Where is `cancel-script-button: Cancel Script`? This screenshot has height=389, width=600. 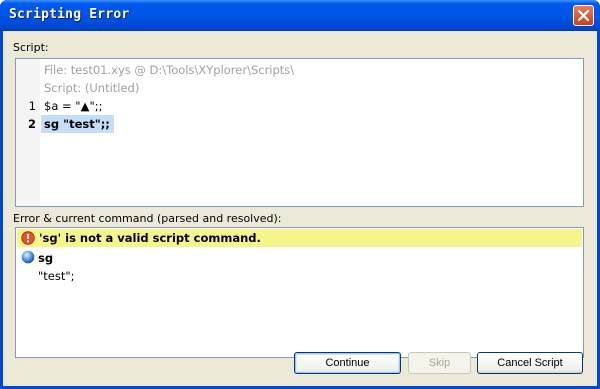
cancel-script-button: Cancel Script is located at coordinates (530, 363).